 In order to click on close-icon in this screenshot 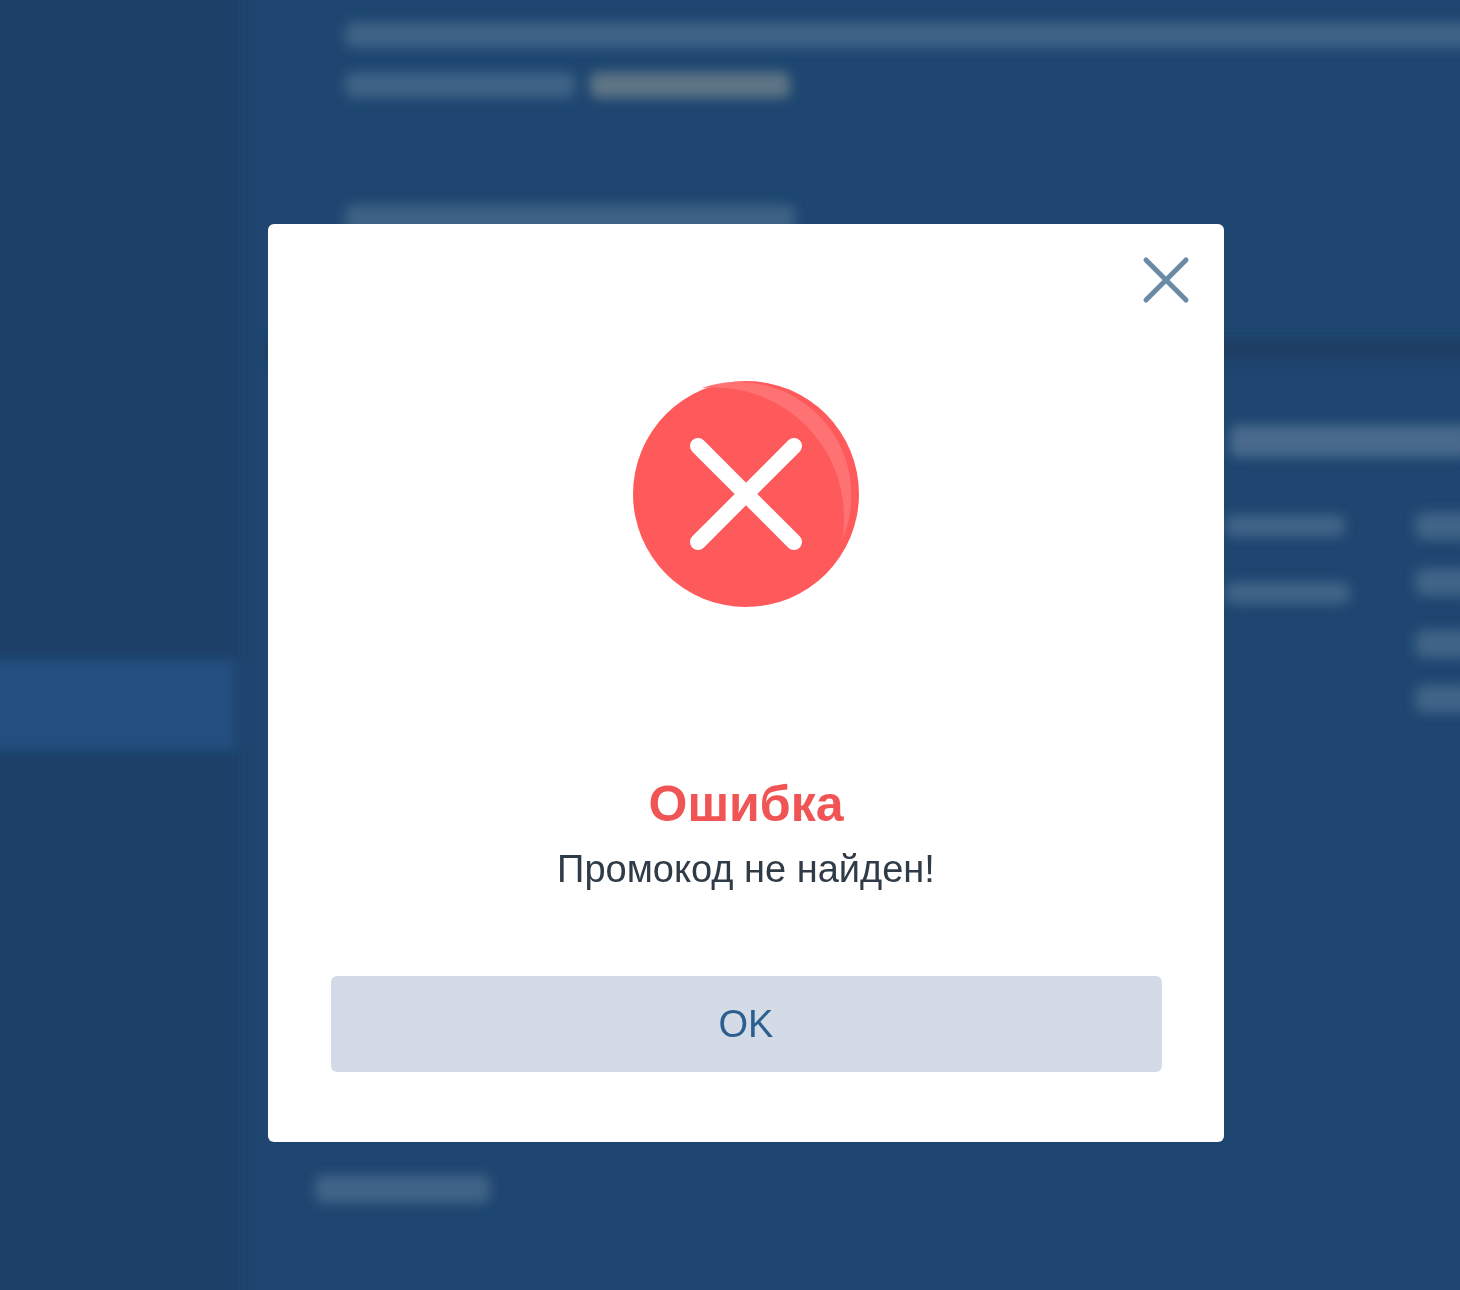, I will do `click(1166, 280)`.